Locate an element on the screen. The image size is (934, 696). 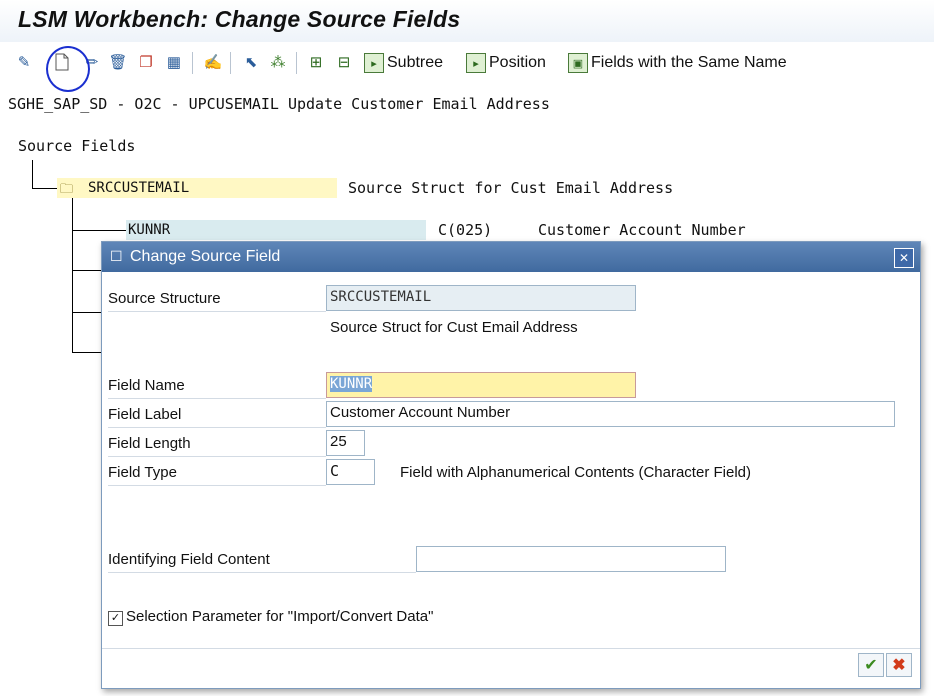
field-description: Customer Account Number is located at coordinates (642, 230).